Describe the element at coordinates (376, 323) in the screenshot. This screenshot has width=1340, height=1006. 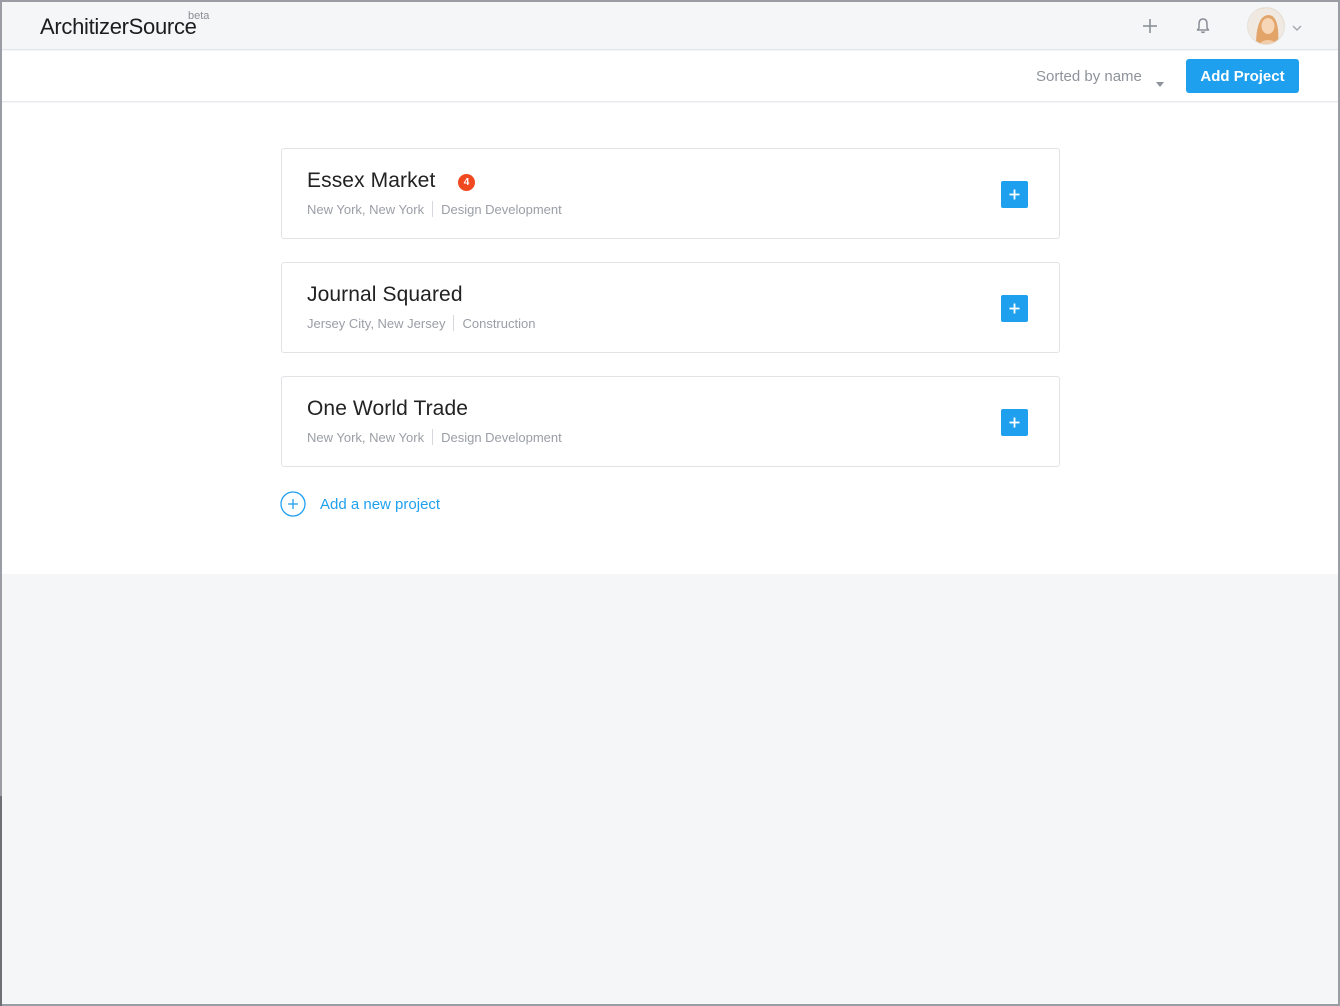
I see `project-location: Jersey City, New Jersey` at that location.